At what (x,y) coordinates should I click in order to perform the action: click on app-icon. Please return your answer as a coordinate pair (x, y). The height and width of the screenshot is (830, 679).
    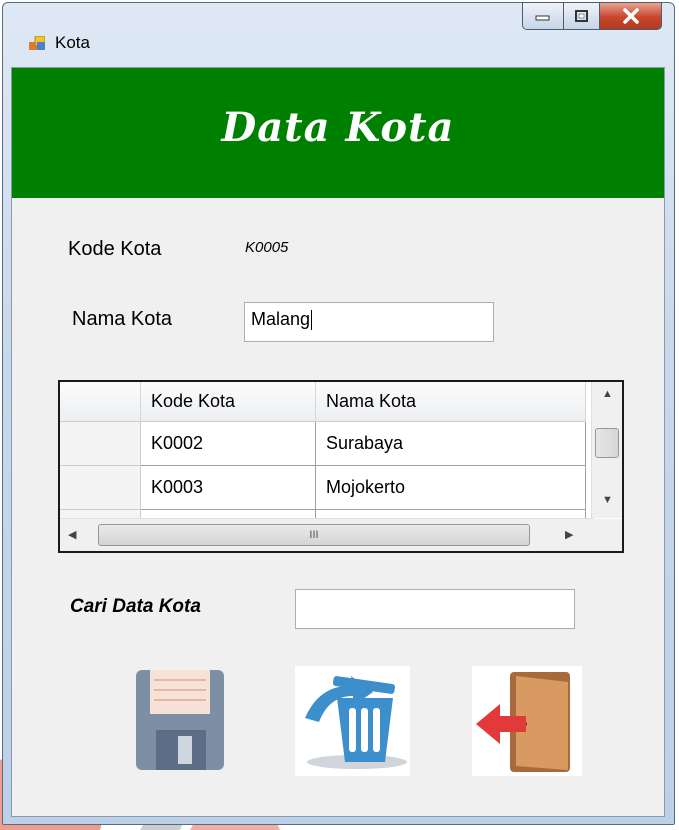
    Looking at the image, I should click on (37, 43).